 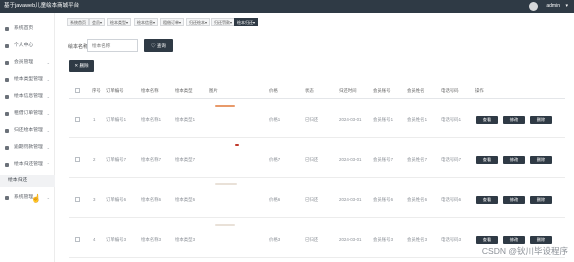 I want to click on tab-fines: 归还罚款▾, so click(x=223, y=22).